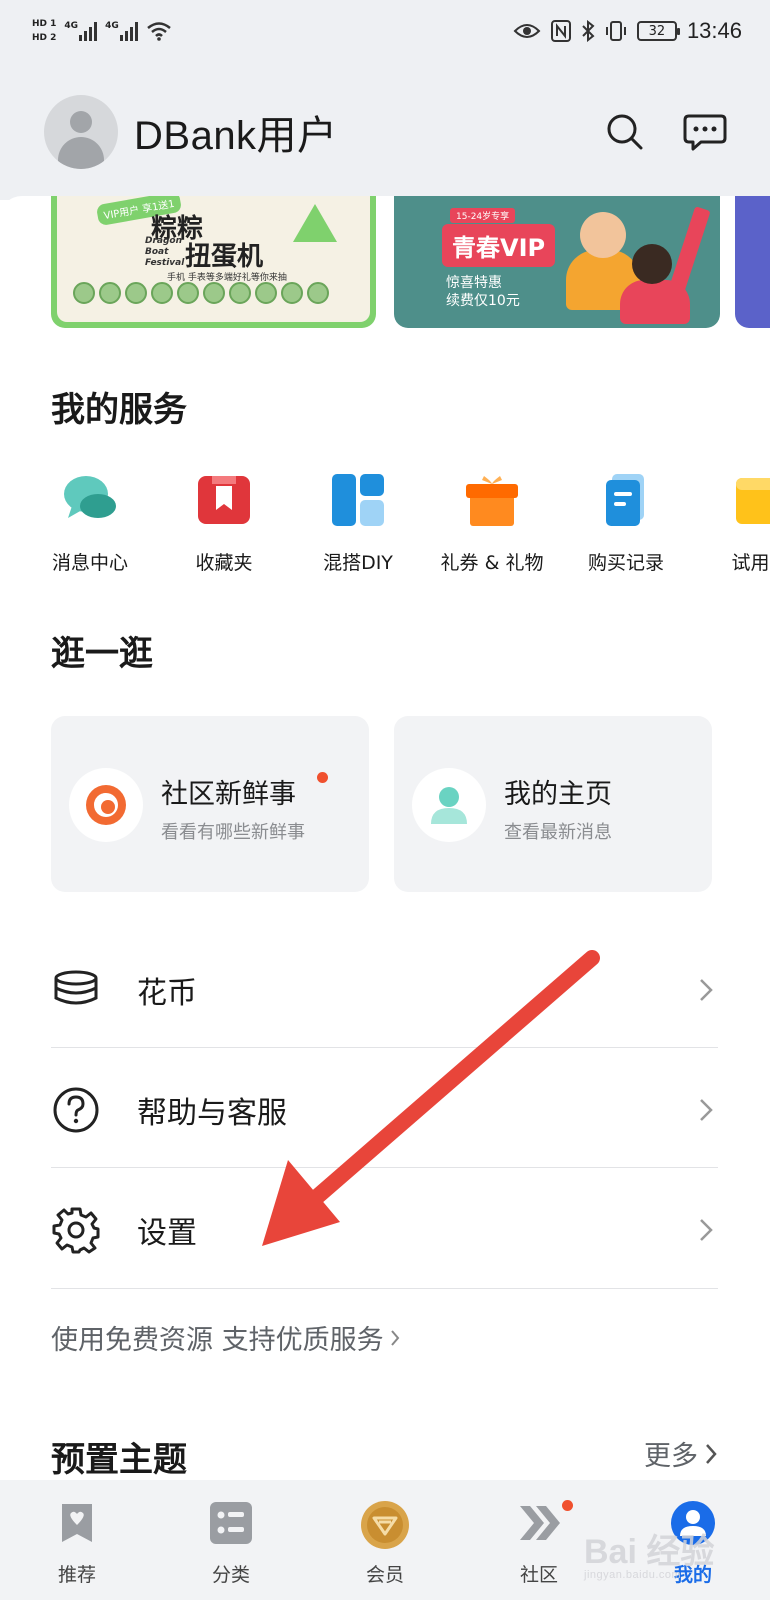  Describe the element at coordinates (538, 1575) in the screenshot. I see `nav-label: 社区` at that location.